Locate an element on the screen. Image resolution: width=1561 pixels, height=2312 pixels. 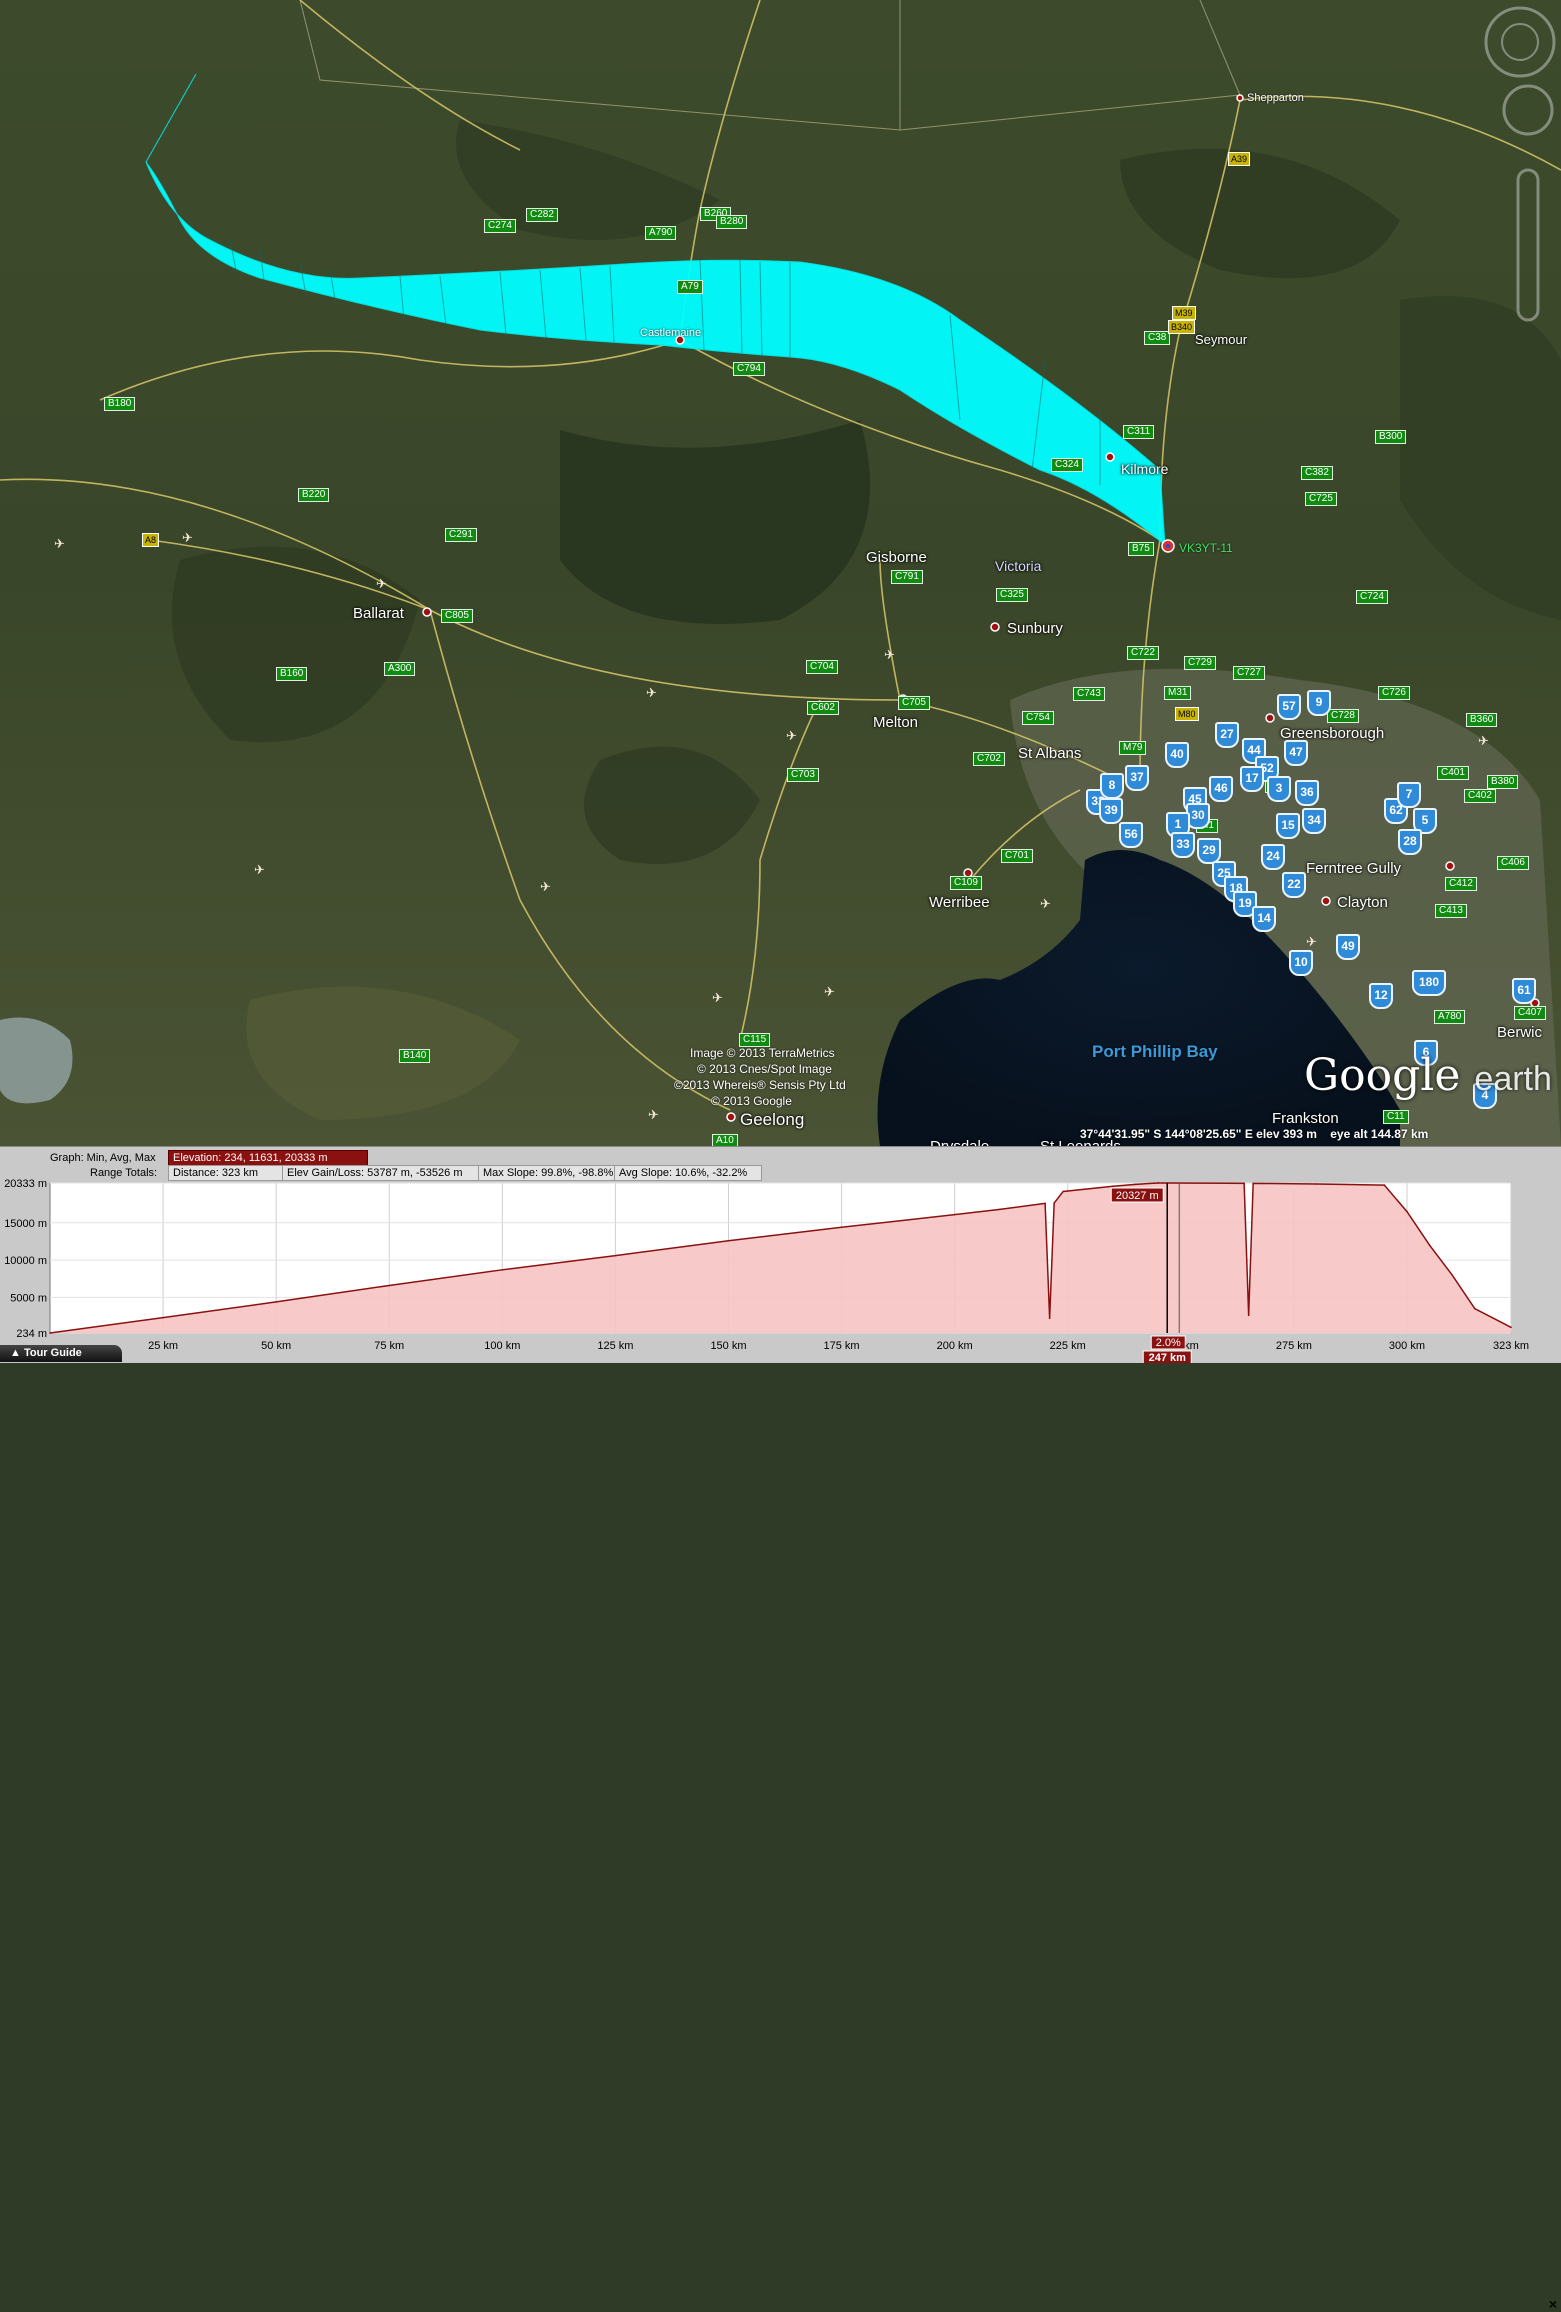
road-shield: C311 is located at coordinates (1139, 432).